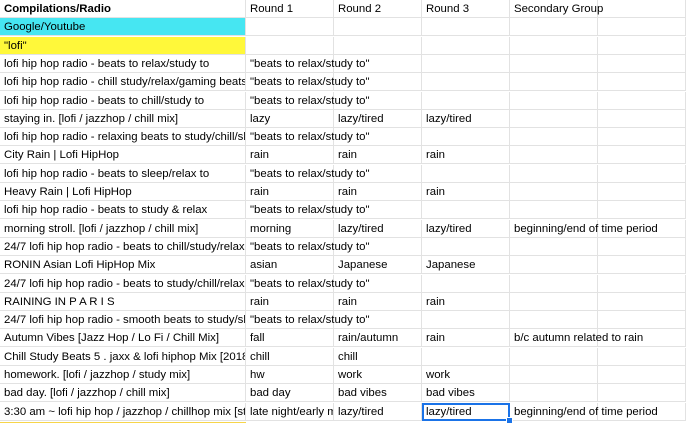 This screenshot has width=686, height=424. What do you see at coordinates (378, 357) in the screenshot?
I see `table-cell: chill` at bounding box center [378, 357].